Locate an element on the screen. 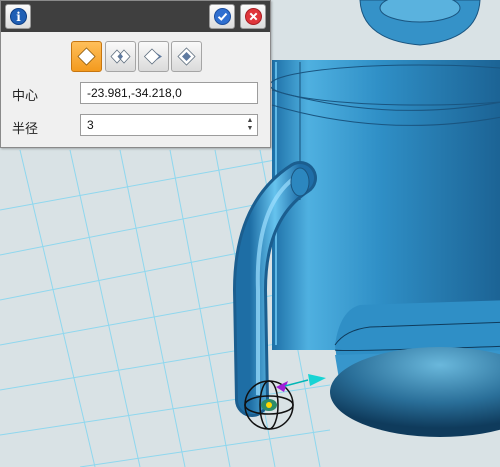  diamond-inner-icon is located at coordinates (186, 56).